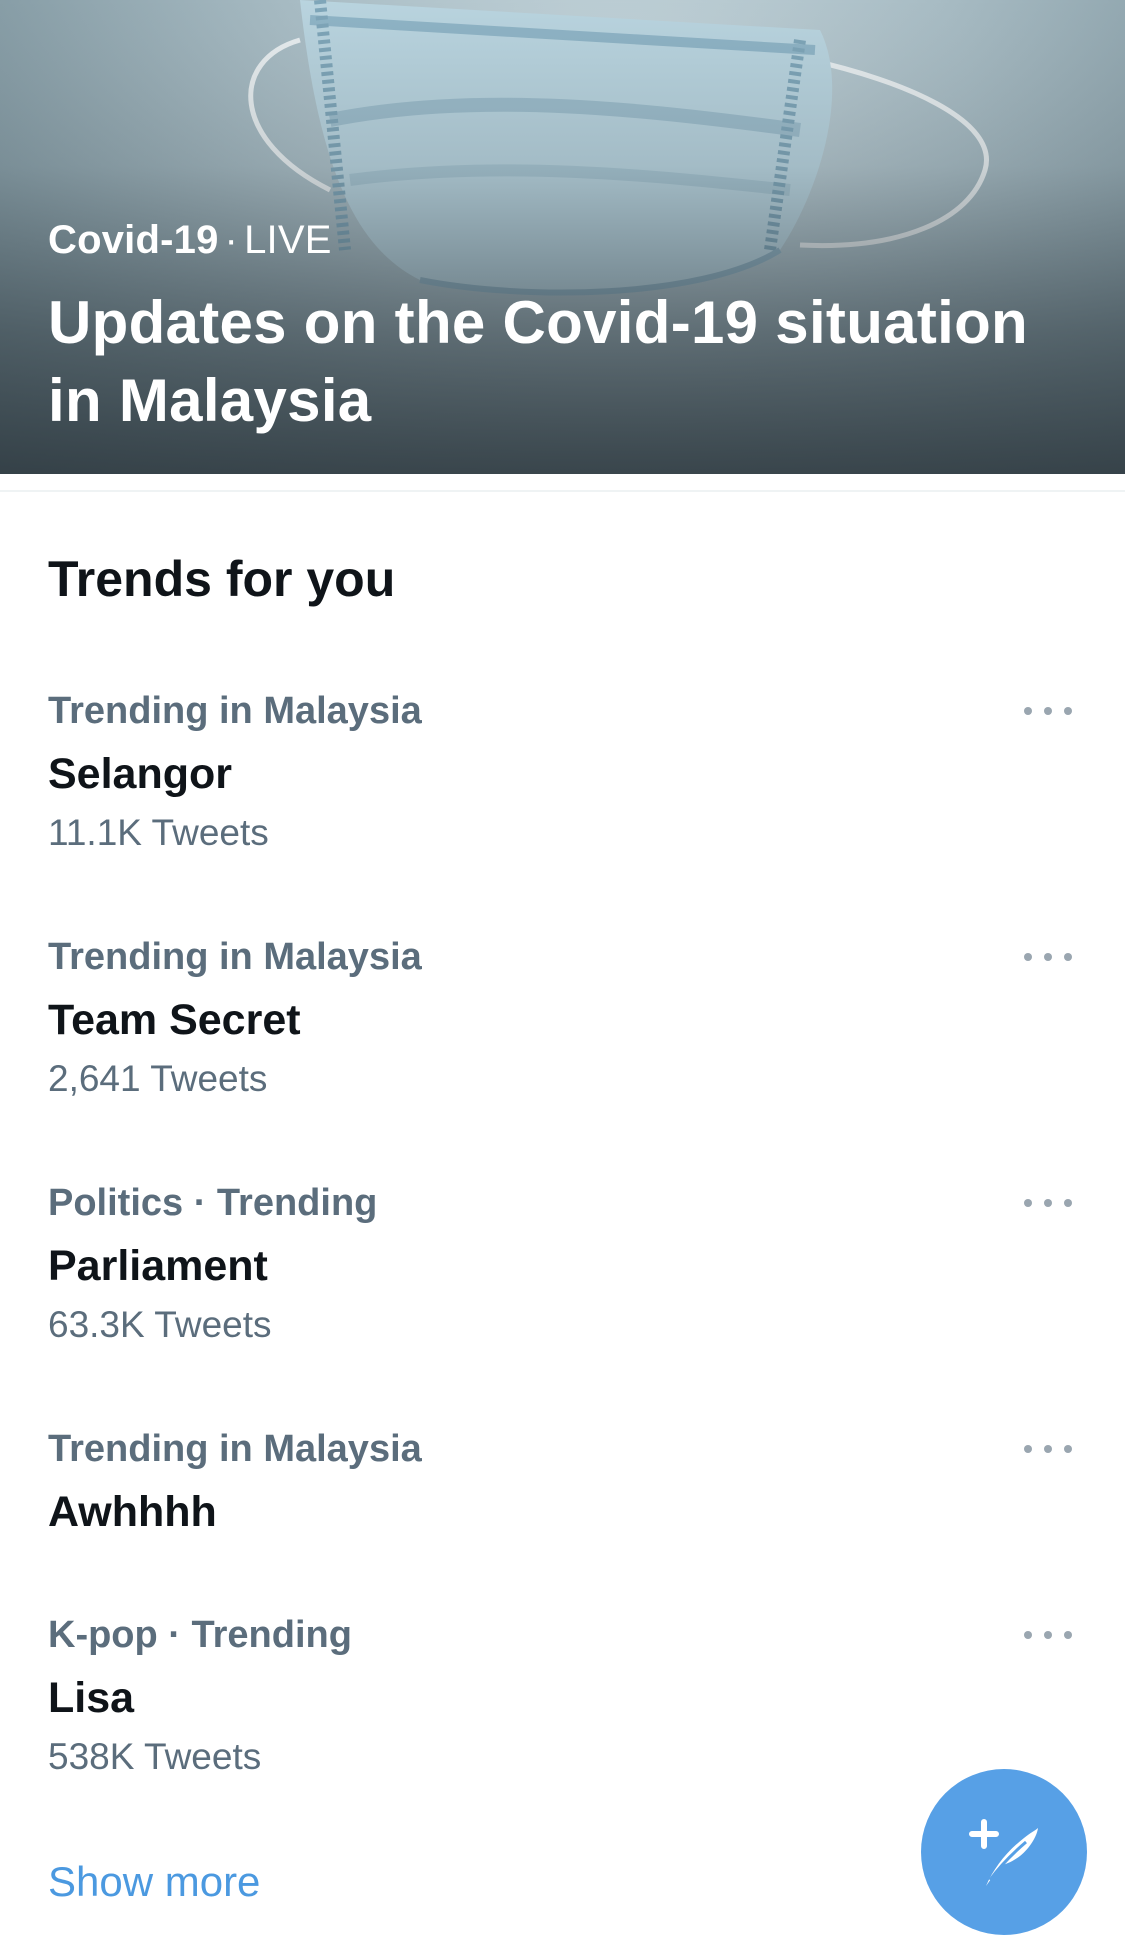 This screenshot has height=1937, width=1125. I want to click on trend-name: Lisa, so click(91, 1698).